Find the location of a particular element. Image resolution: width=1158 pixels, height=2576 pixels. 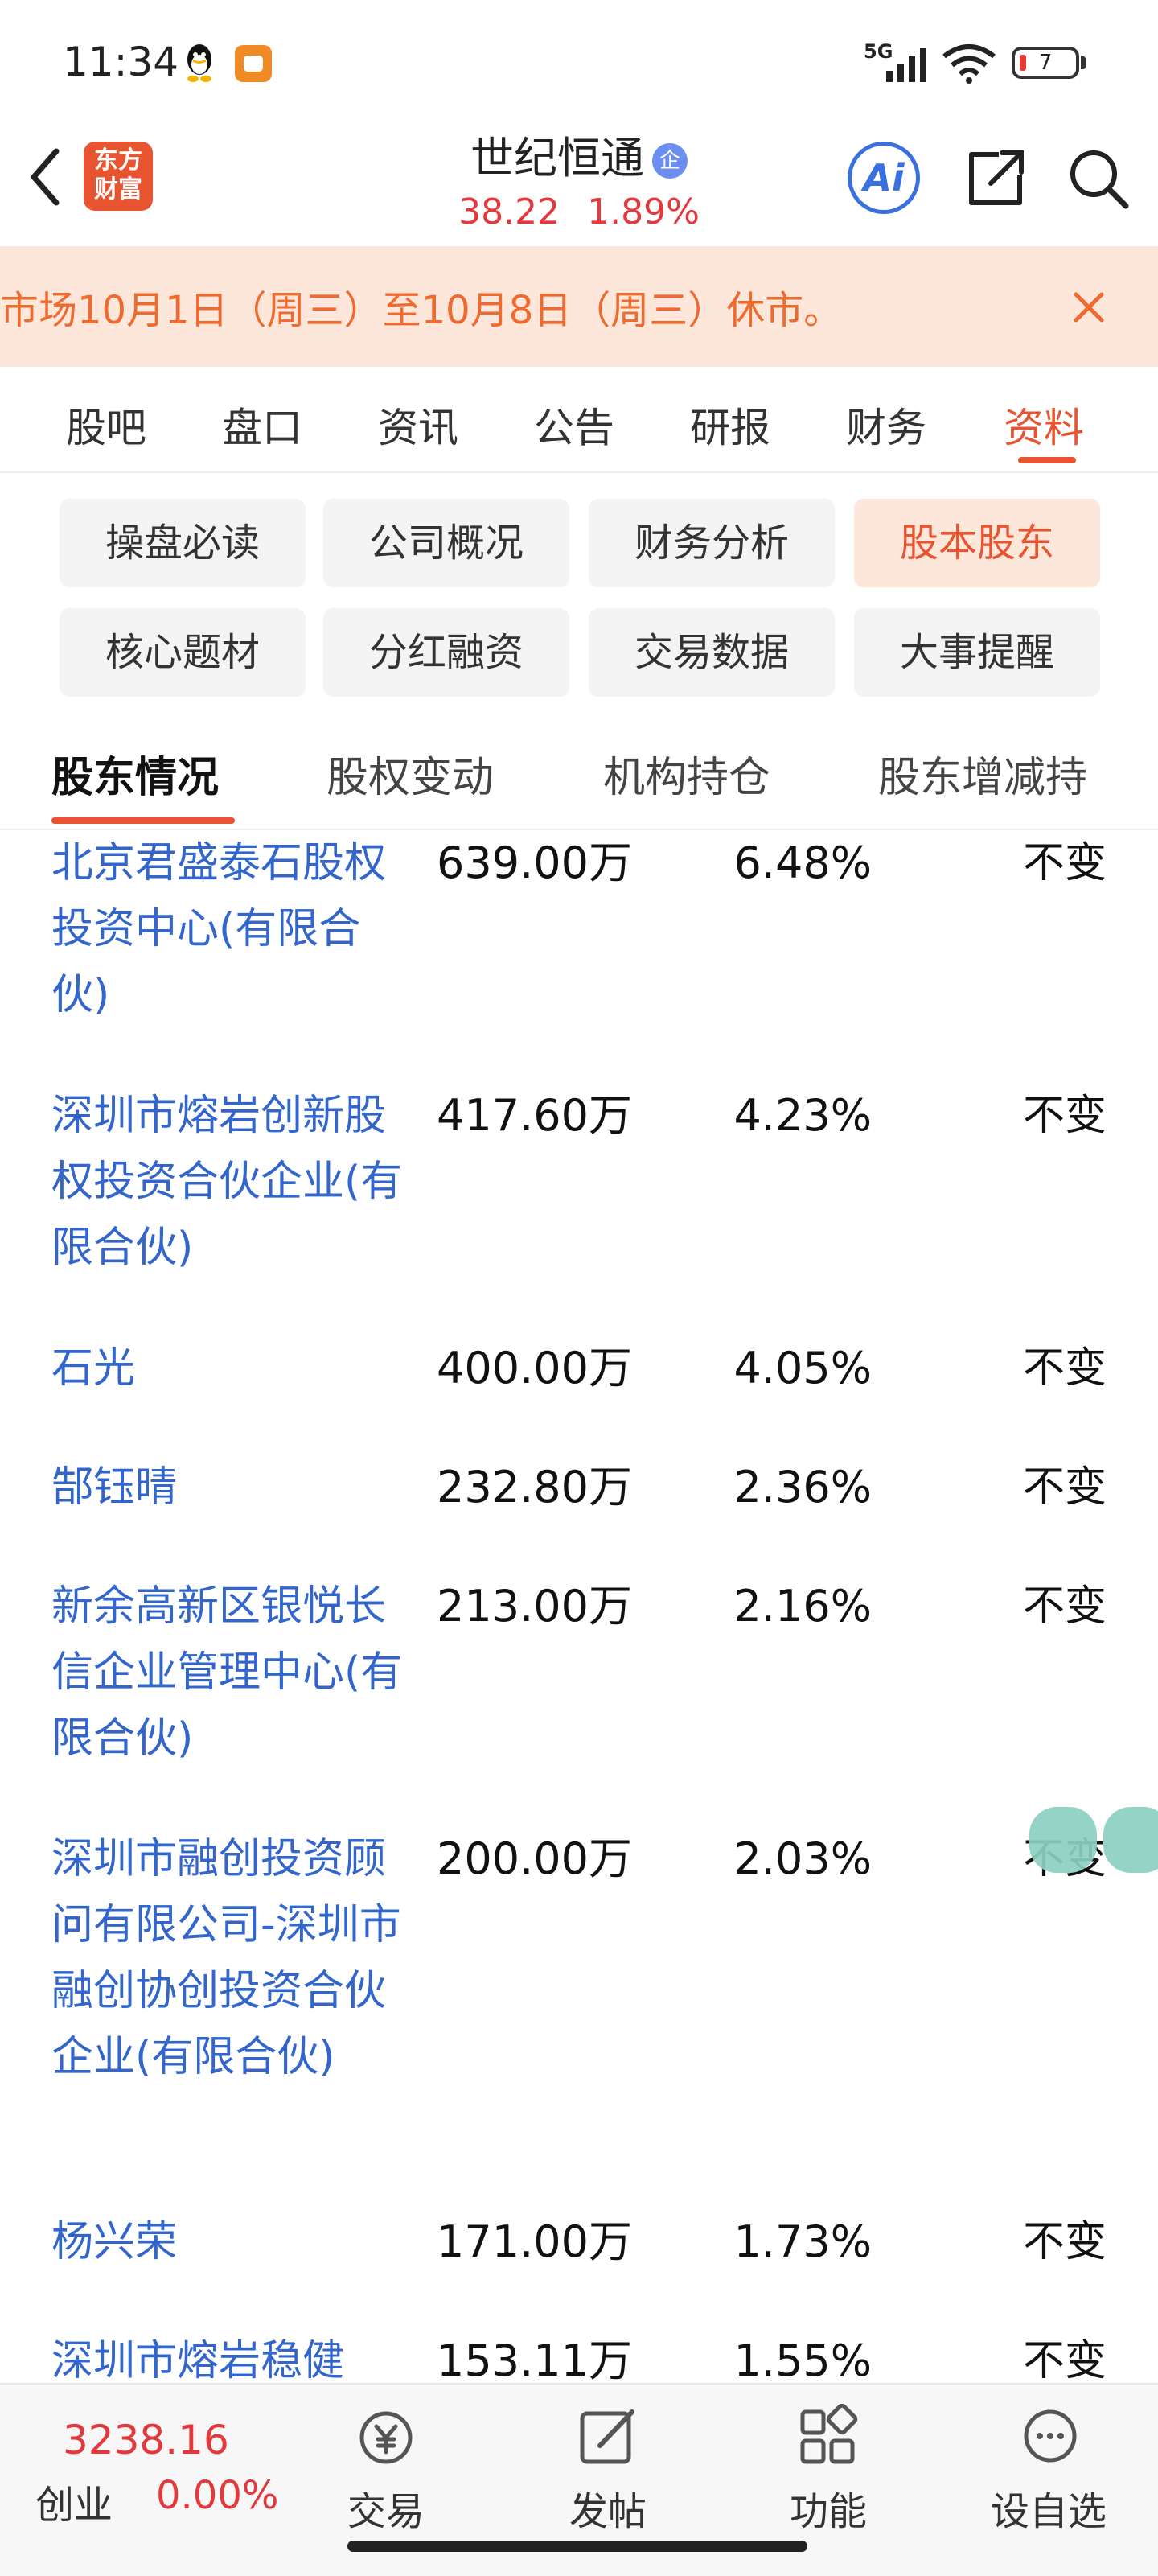

edit-post-icon is located at coordinates (607, 2436).